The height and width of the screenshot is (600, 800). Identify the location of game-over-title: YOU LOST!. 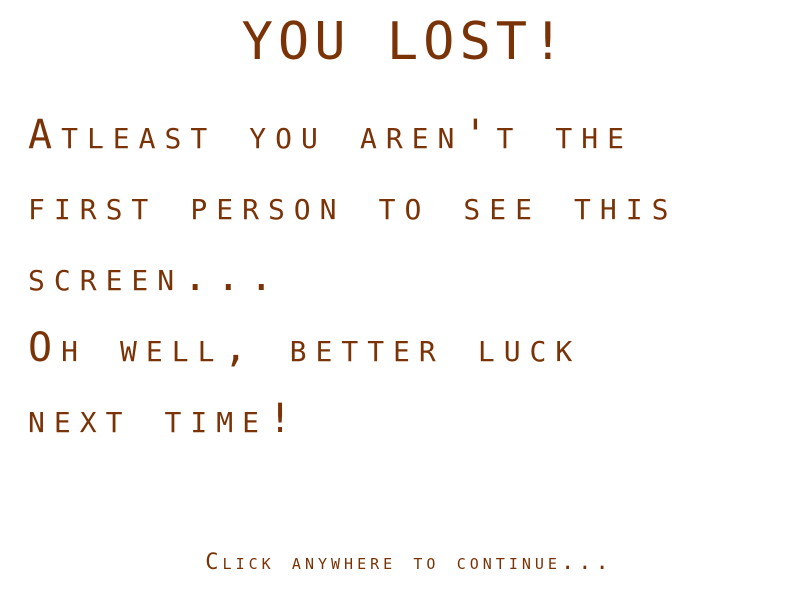
(405, 42).